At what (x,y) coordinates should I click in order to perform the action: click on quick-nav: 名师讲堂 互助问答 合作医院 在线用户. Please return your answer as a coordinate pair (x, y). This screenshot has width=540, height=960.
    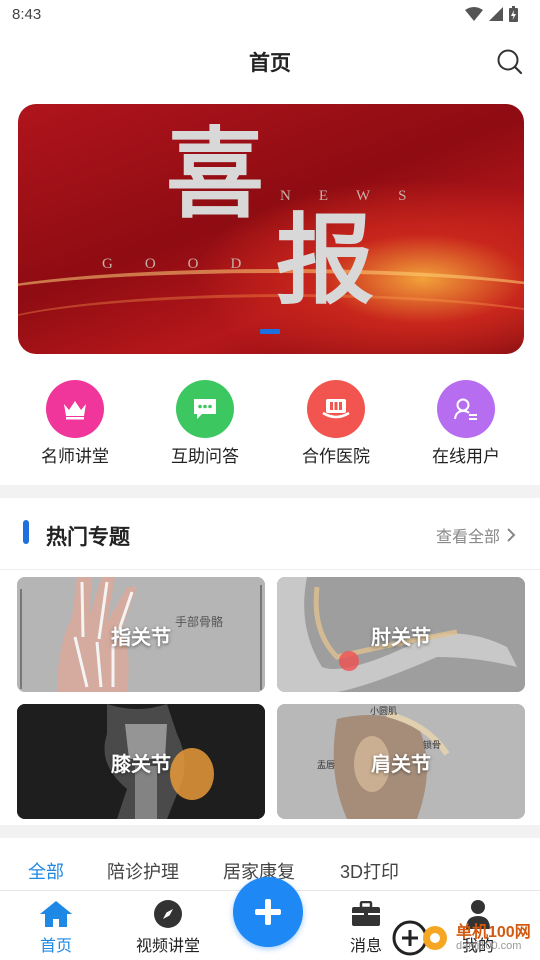
    Looking at the image, I should click on (270, 425).